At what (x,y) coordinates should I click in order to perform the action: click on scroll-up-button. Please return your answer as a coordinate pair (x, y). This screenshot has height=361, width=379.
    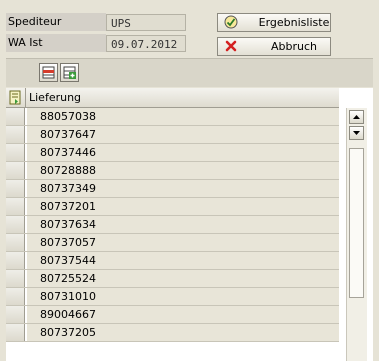
    Looking at the image, I should click on (356, 117).